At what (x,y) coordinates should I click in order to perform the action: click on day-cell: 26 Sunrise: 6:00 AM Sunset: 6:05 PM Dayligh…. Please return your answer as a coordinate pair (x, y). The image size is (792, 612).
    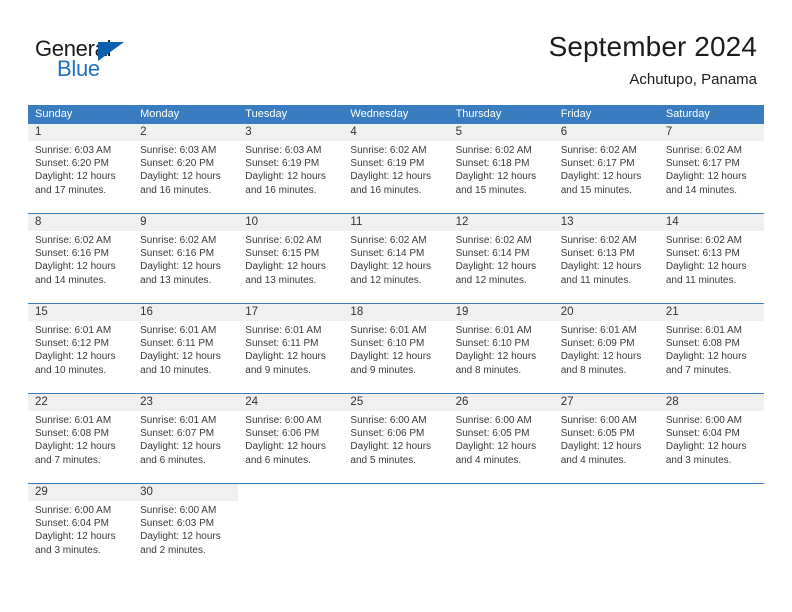
    Looking at the image, I should click on (501, 438).